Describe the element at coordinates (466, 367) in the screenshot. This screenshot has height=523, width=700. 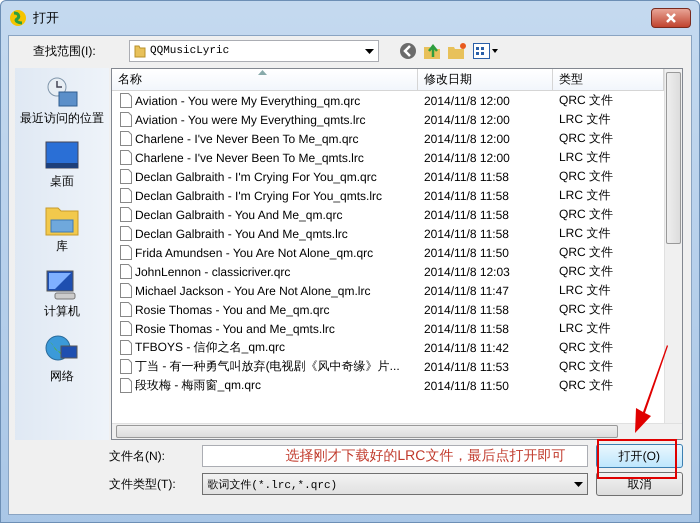
I see `modified-date-cell-text: 2014/11/8 11:53` at that location.